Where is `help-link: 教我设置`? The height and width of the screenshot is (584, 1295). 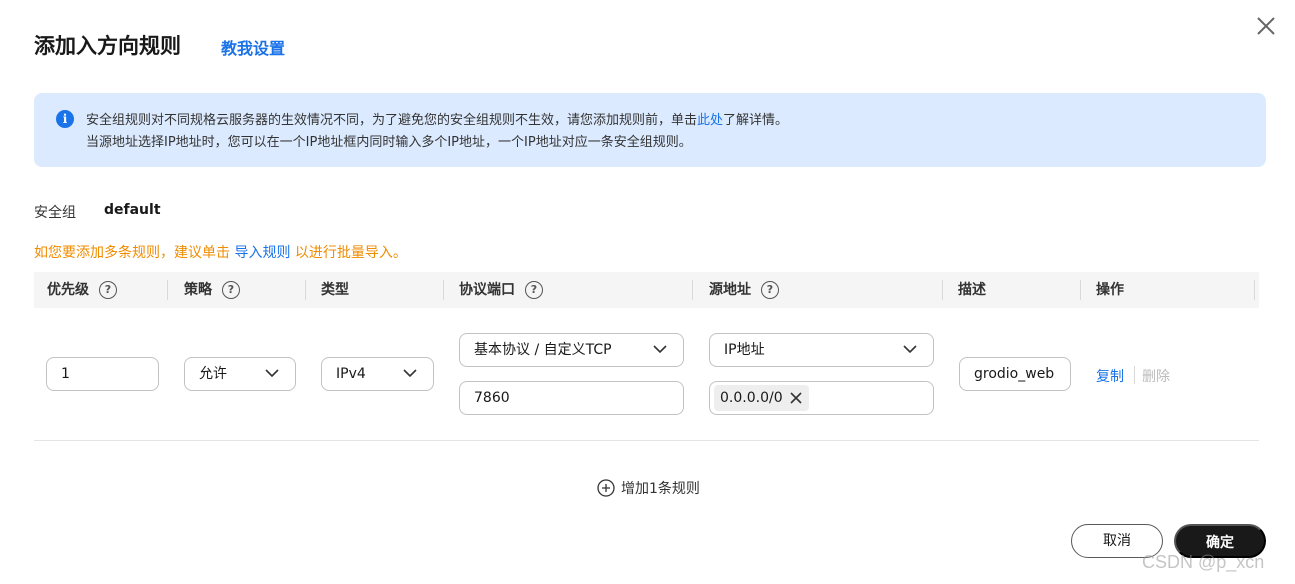
help-link: 教我设置 is located at coordinates (253, 47).